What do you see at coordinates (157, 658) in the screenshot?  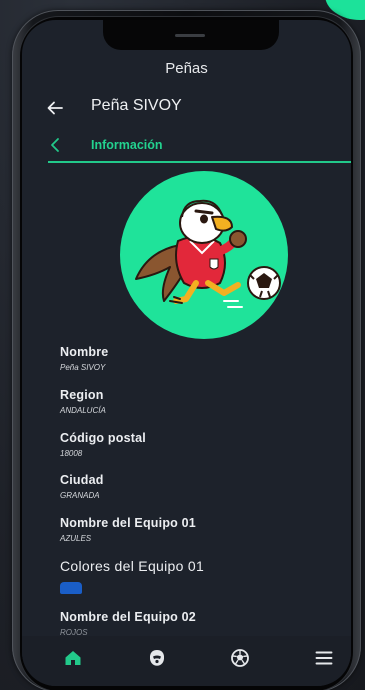 I see `player-icon` at bounding box center [157, 658].